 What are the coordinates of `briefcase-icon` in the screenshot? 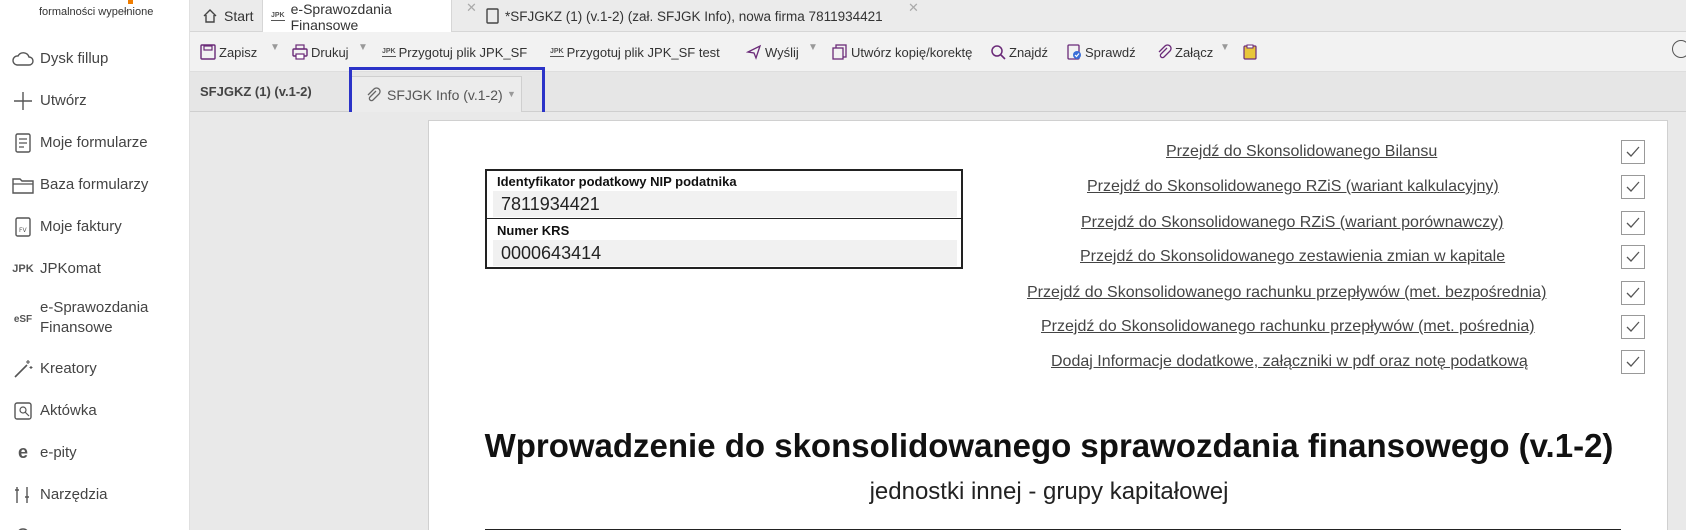 It's located at (23, 411).